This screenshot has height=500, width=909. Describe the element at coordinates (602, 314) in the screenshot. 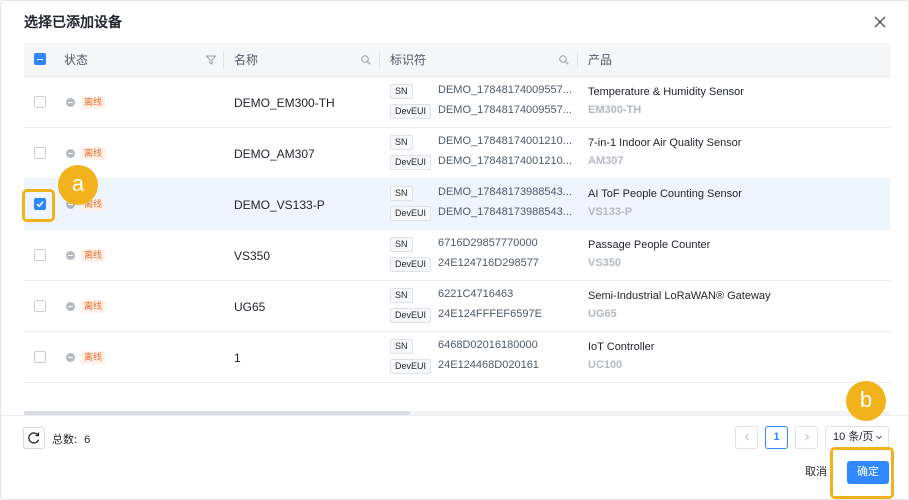

I see `product-model: UG65` at that location.